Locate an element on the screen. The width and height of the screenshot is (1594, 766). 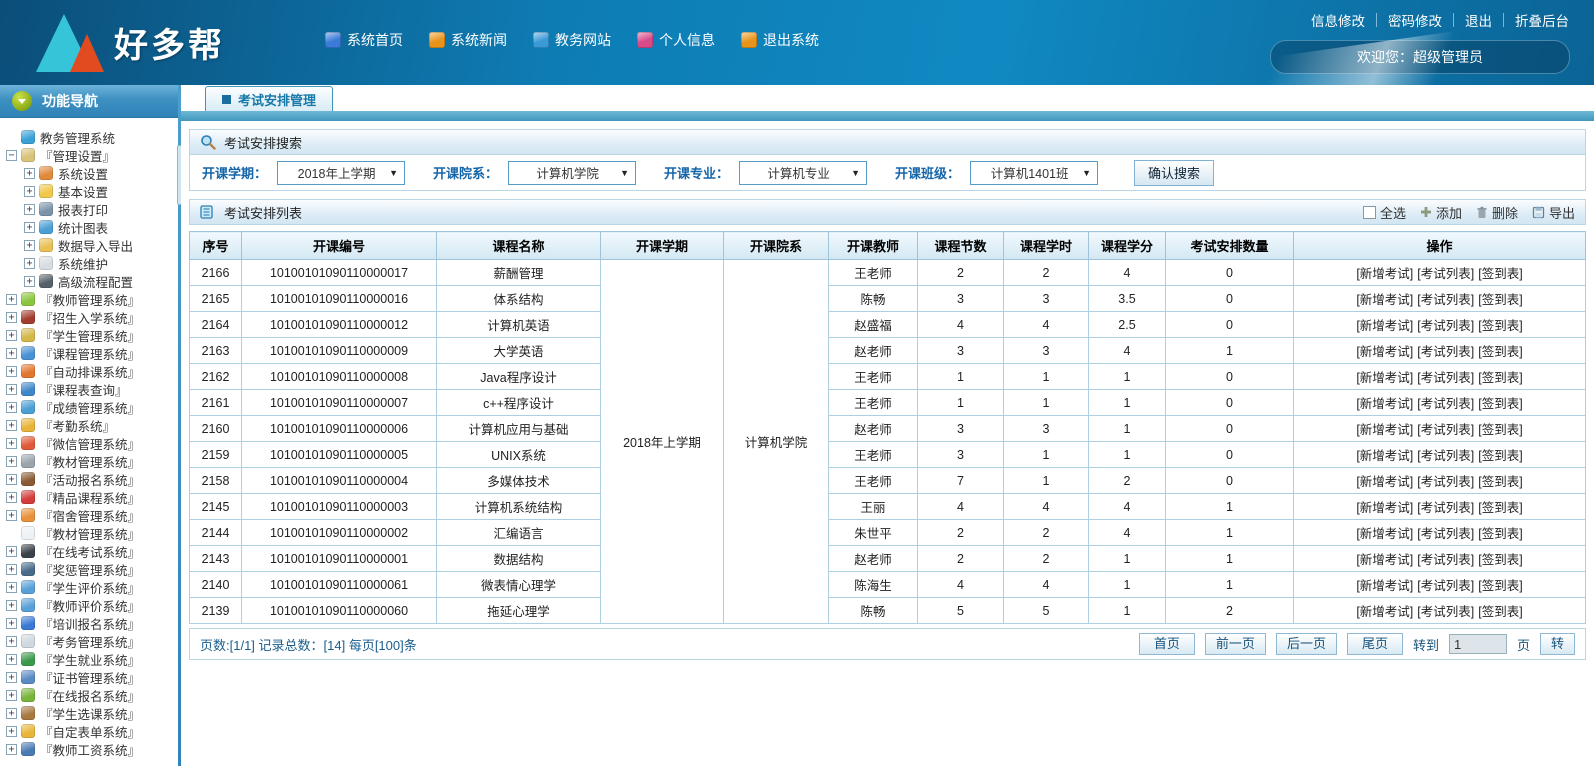
sidebar-item: + 报表打印 is located at coordinates (92, 209).